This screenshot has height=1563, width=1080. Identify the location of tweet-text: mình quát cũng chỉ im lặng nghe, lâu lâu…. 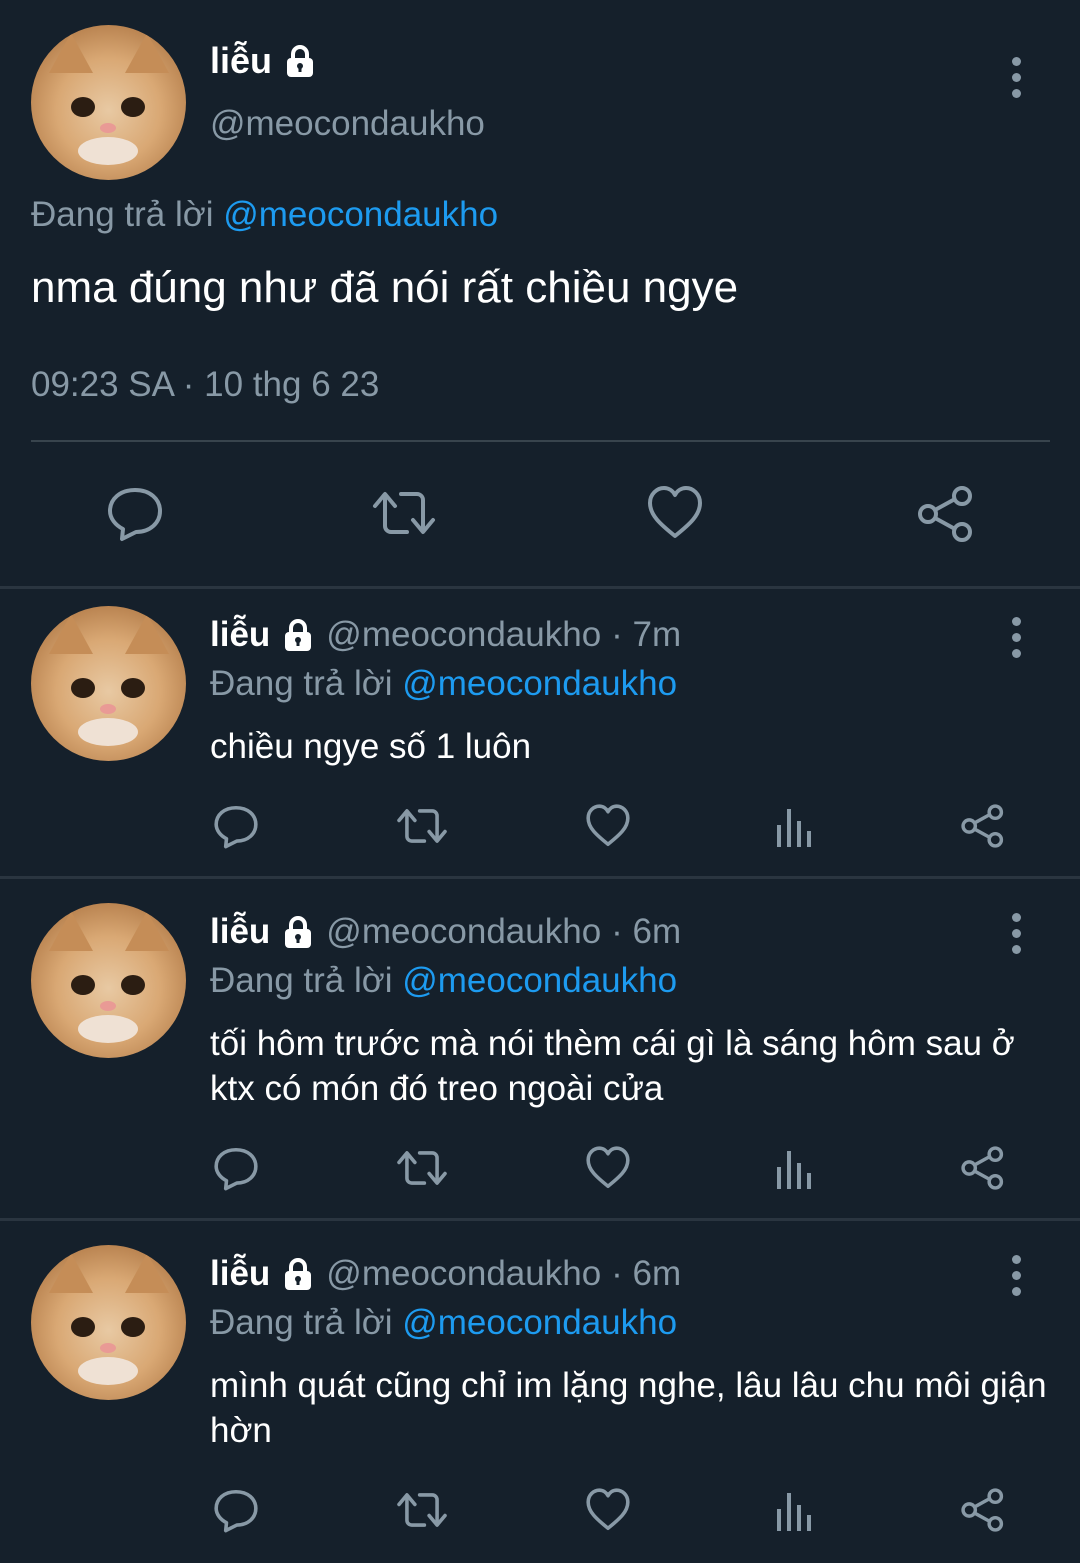
(628, 1408).